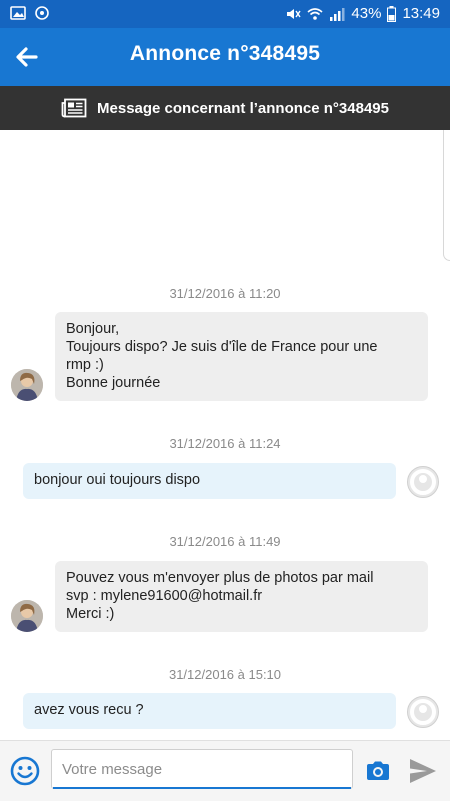  I want to click on newspaper-icon, so click(74, 108).